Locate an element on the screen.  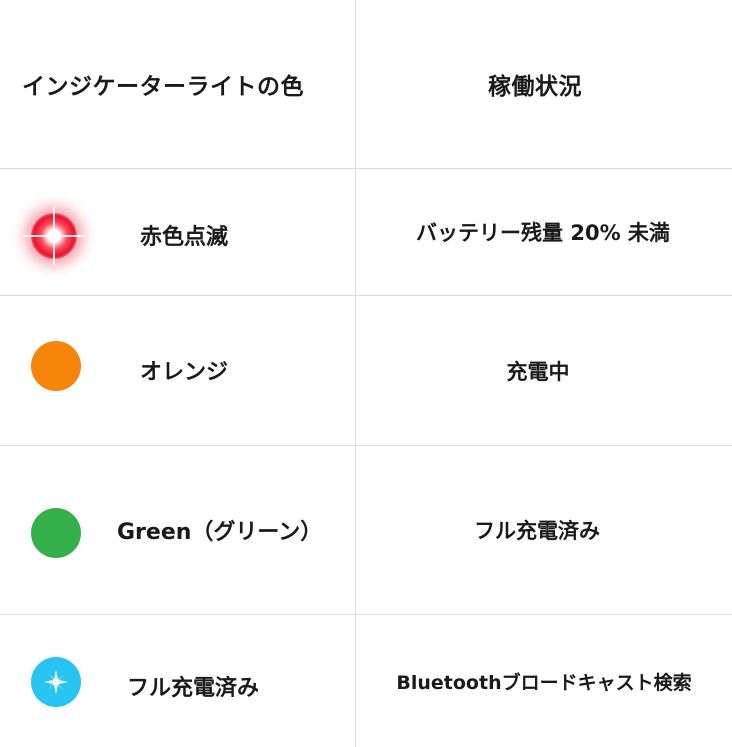
blue-flashing-light-icon is located at coordinates (56, 682).